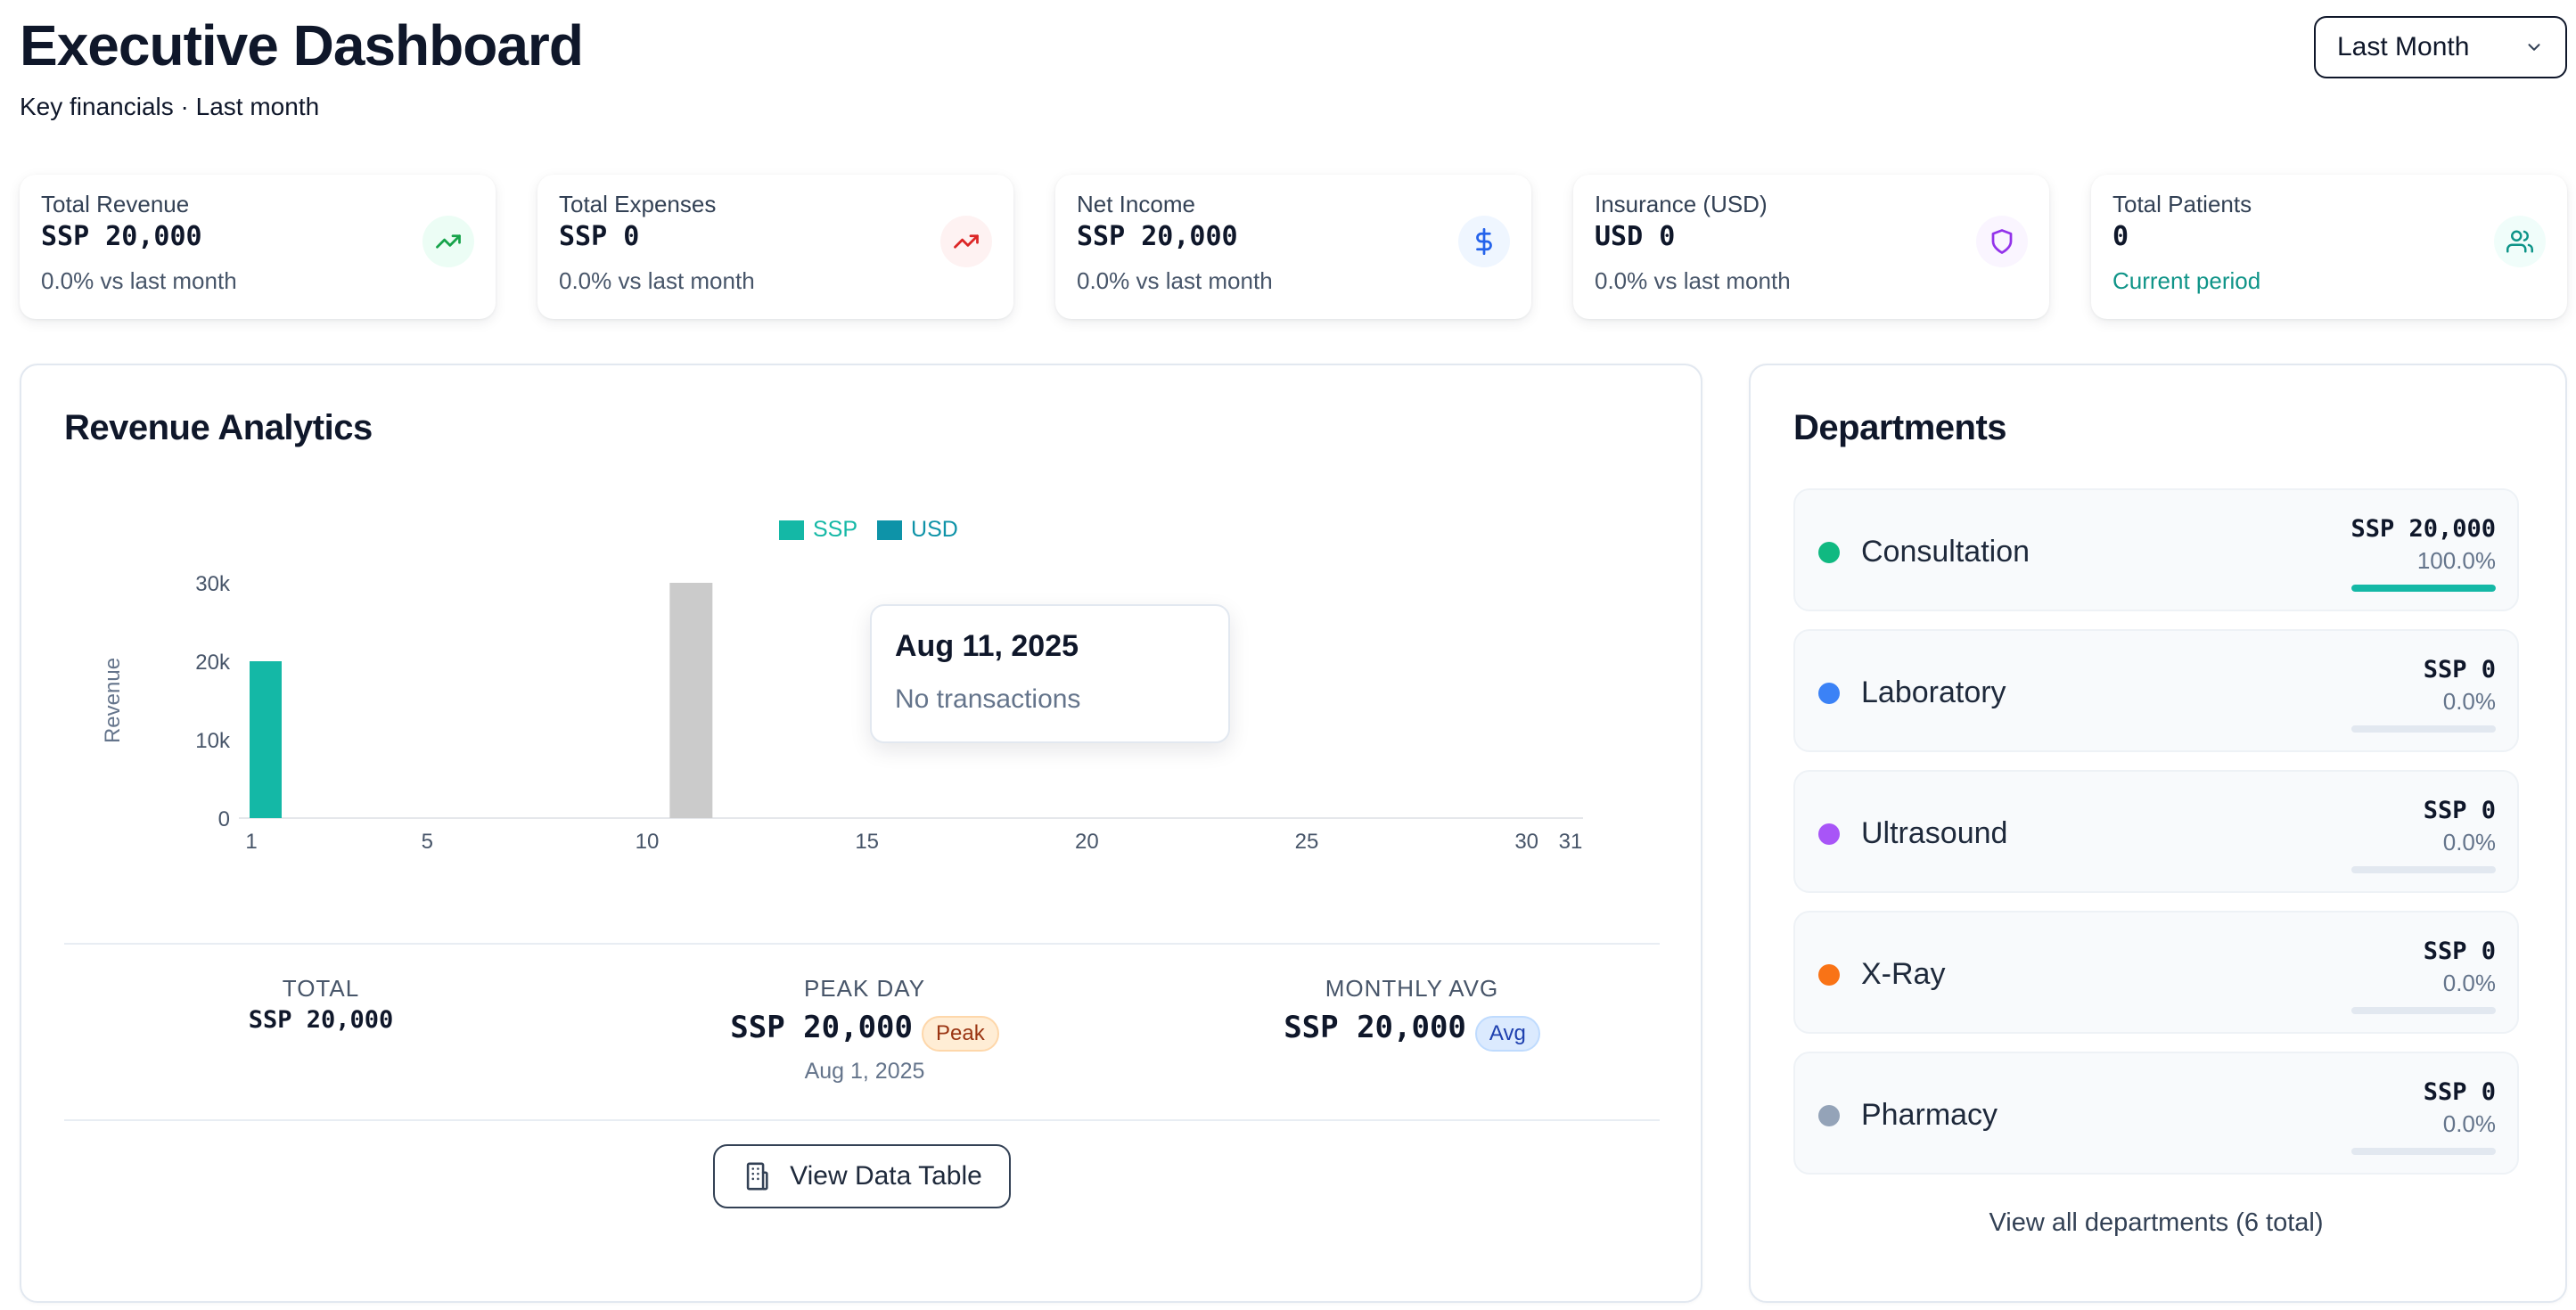  I want to click on view-data-table-label: View Data Table, so click(886, 1176).